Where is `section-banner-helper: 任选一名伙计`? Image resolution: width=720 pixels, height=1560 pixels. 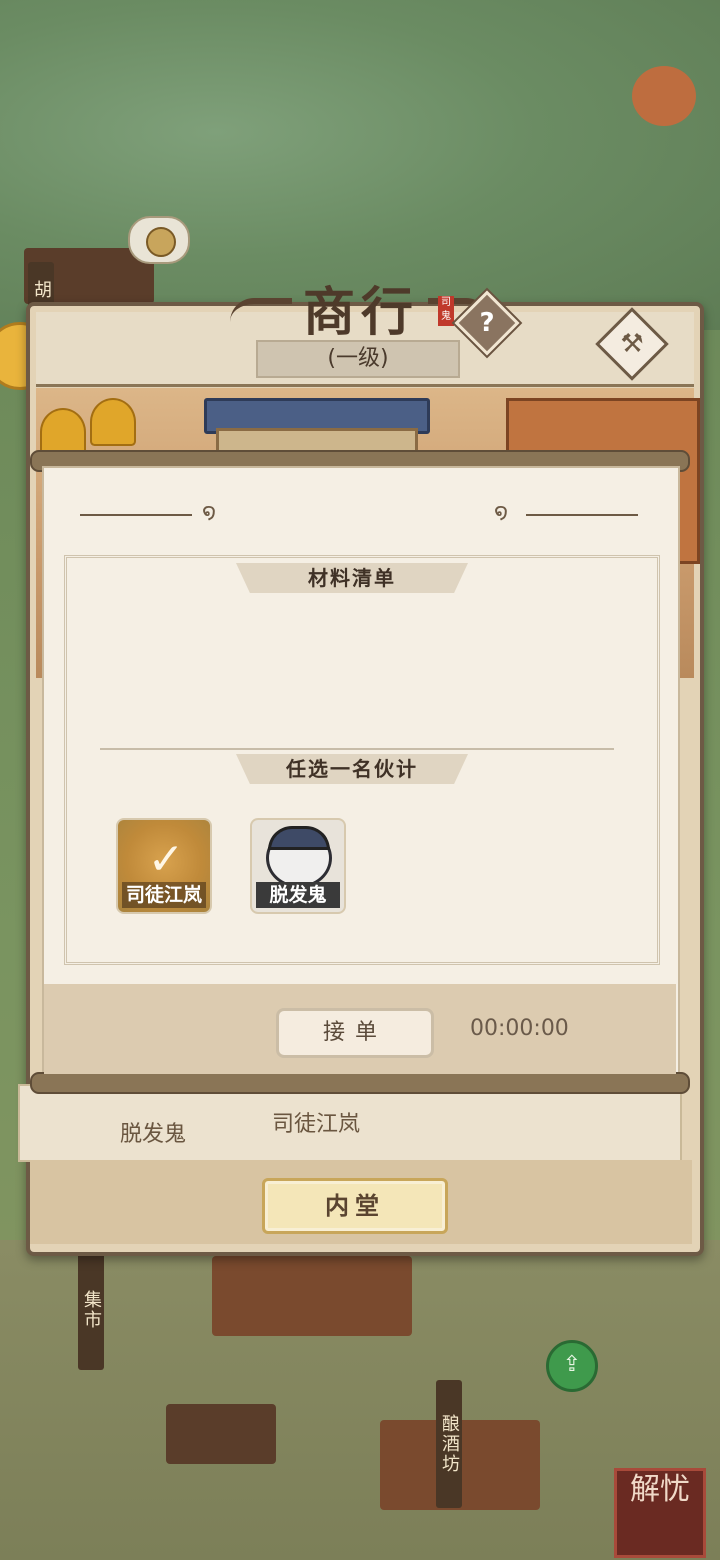
section-banner-helper: 任选一名伙计 is located at coordinates (352, 769).